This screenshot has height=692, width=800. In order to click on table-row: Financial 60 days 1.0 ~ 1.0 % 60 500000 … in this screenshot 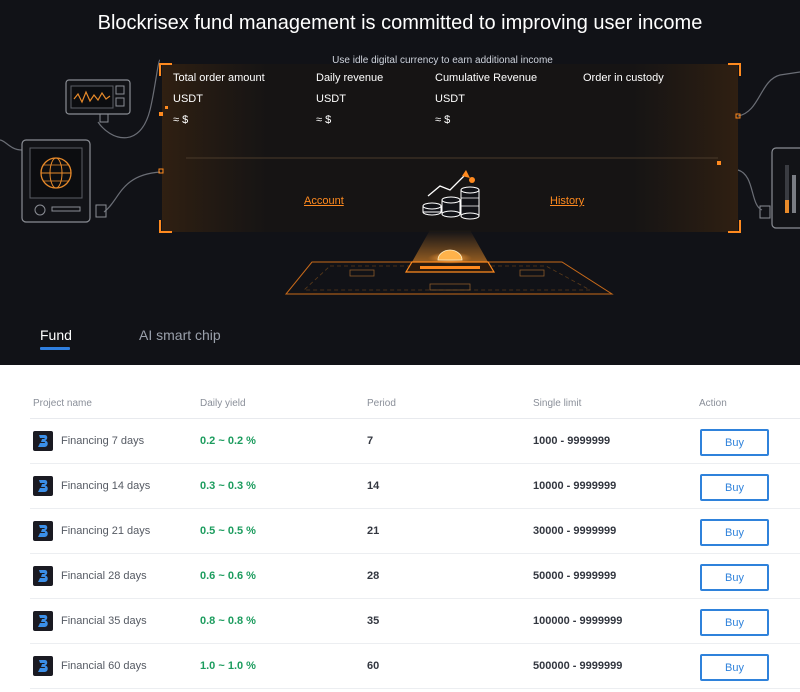, I will do `click(415, 666)`.